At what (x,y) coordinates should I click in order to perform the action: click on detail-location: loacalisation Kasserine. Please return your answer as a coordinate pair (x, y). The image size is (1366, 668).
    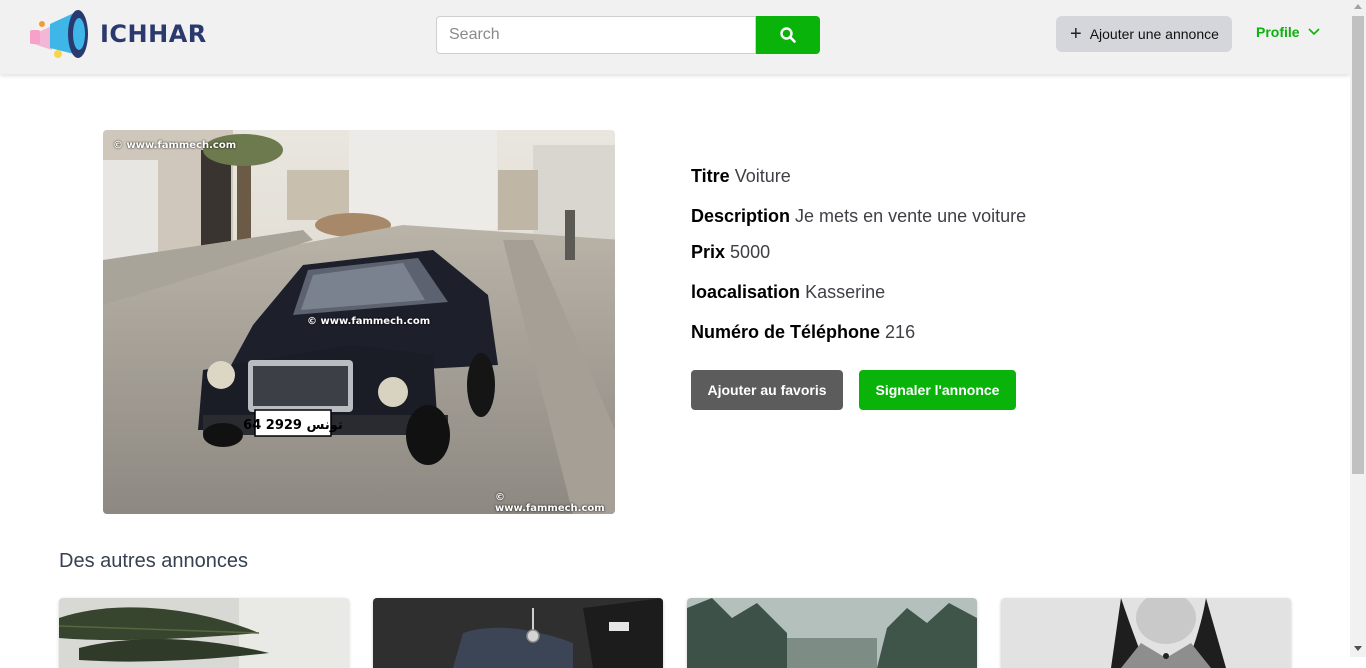
    Looking at the image, I should click on (788, 292).